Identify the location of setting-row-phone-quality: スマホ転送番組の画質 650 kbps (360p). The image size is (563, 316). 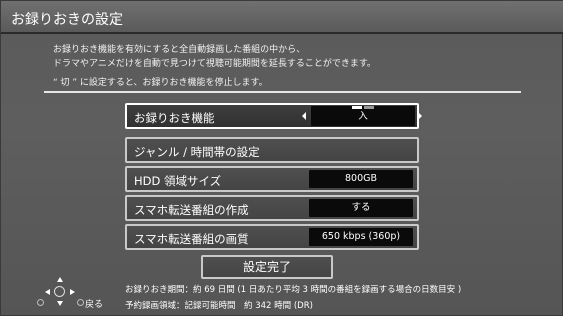
(272, 237).